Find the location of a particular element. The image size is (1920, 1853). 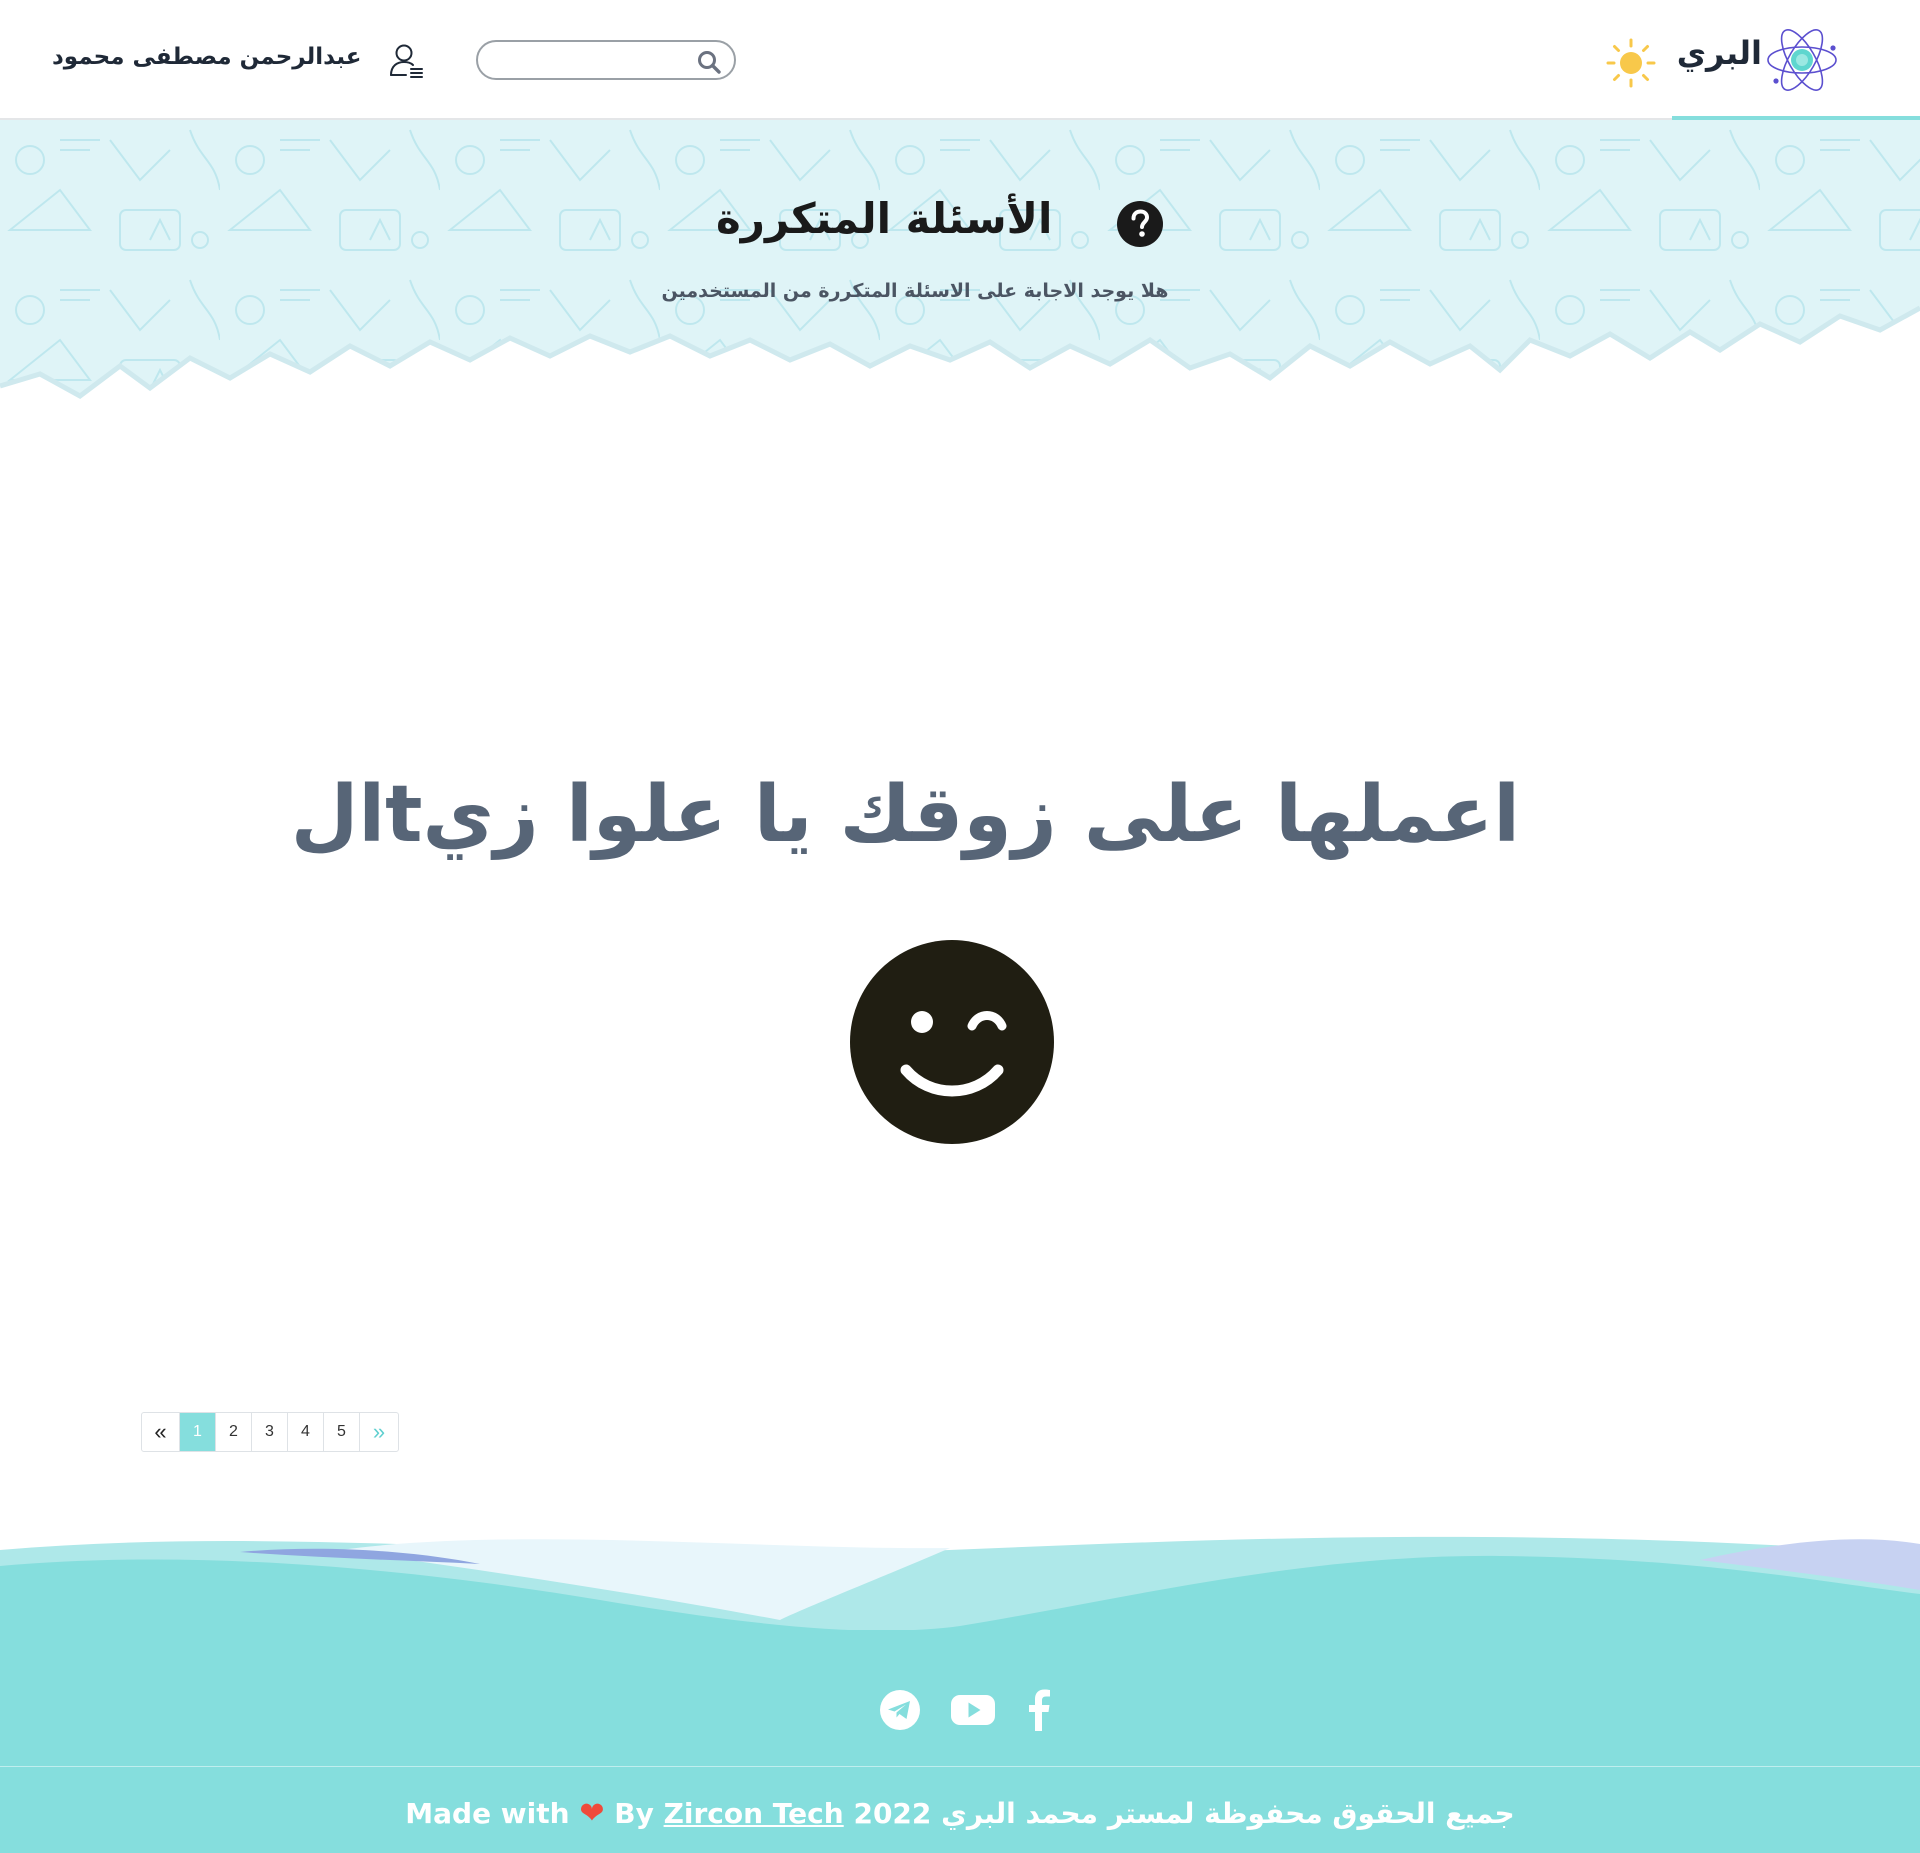

made-with-text: Made with is located at coordinates (487, 1813).